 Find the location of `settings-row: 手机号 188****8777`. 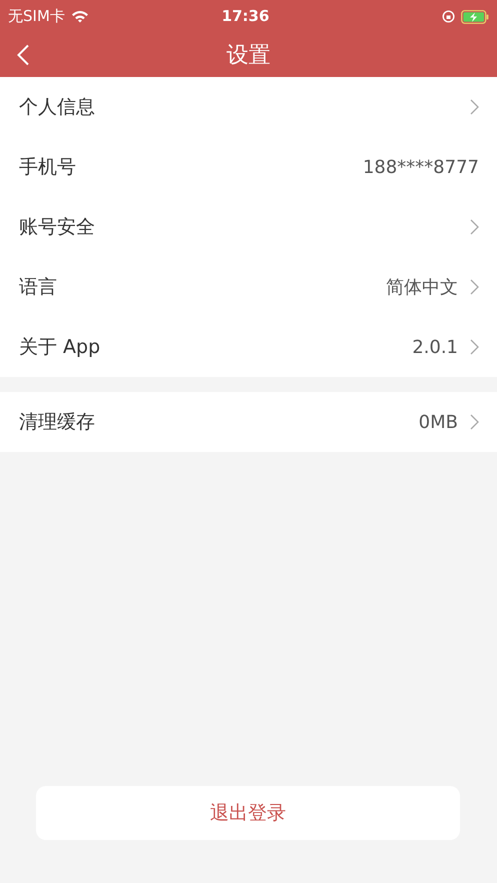

settings-row: 手机号 188****8777 is located at coordinates (248, 167).